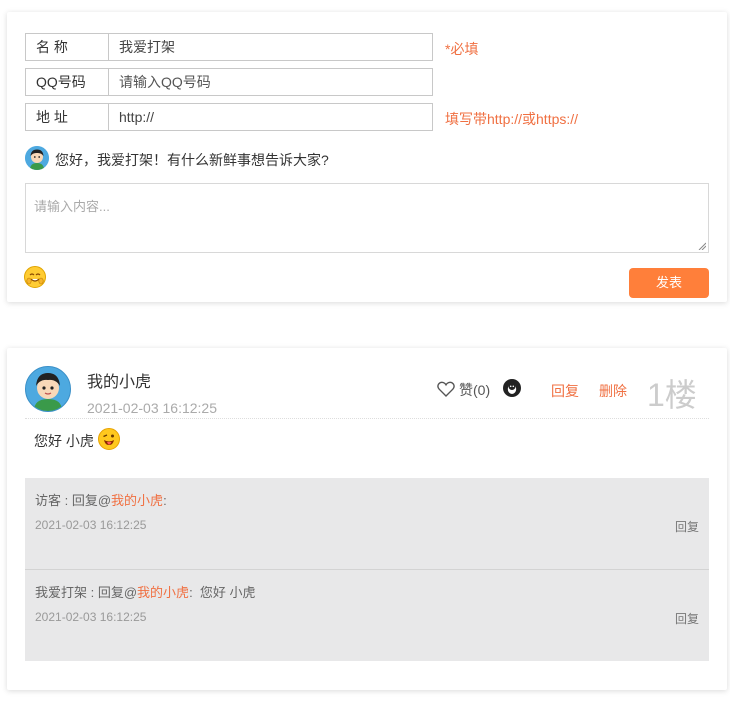  What do you see at coordinates (446, 389) in the screenshot?
I see `heart-icon` at bounding box center [446, 389].